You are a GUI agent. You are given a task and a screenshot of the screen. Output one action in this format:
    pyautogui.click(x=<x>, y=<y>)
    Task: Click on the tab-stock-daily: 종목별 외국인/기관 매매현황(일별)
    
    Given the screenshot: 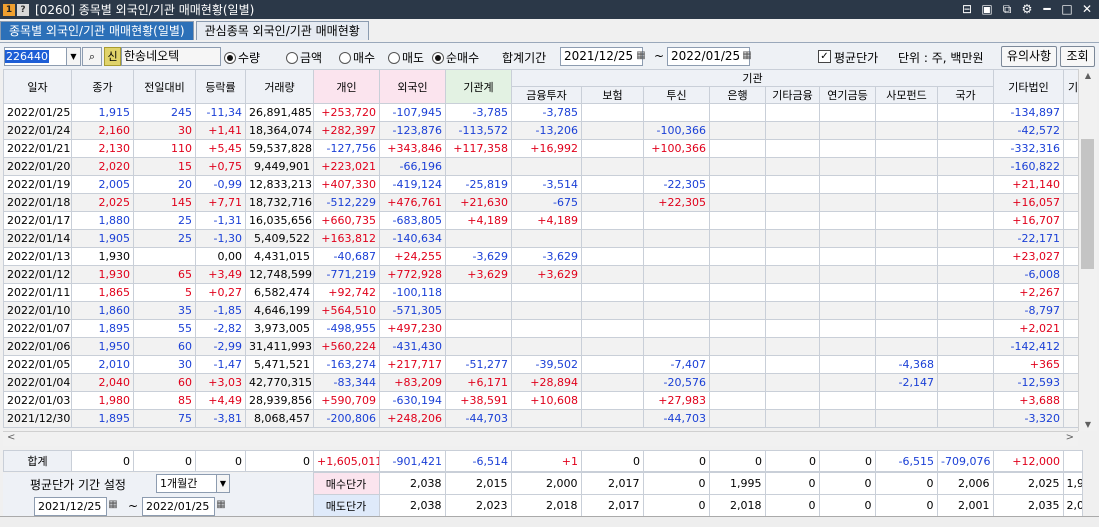 What is the action you would take?
    pyautogui.click(x=97, y=30)
    